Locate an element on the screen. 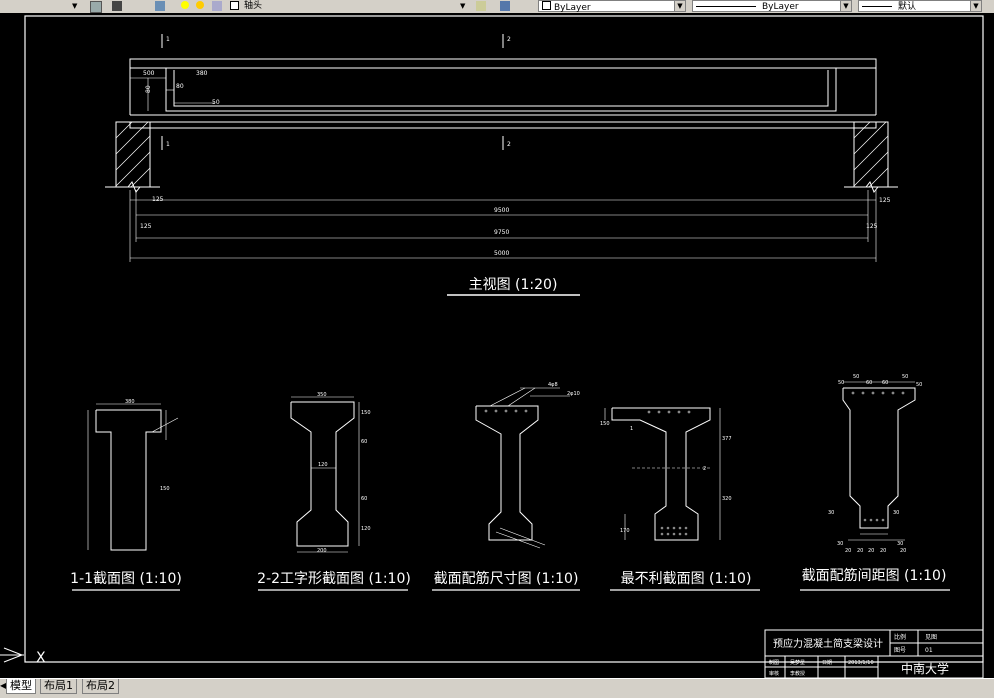  linetype-value: ByLayer is located at coordinates (780, 7).